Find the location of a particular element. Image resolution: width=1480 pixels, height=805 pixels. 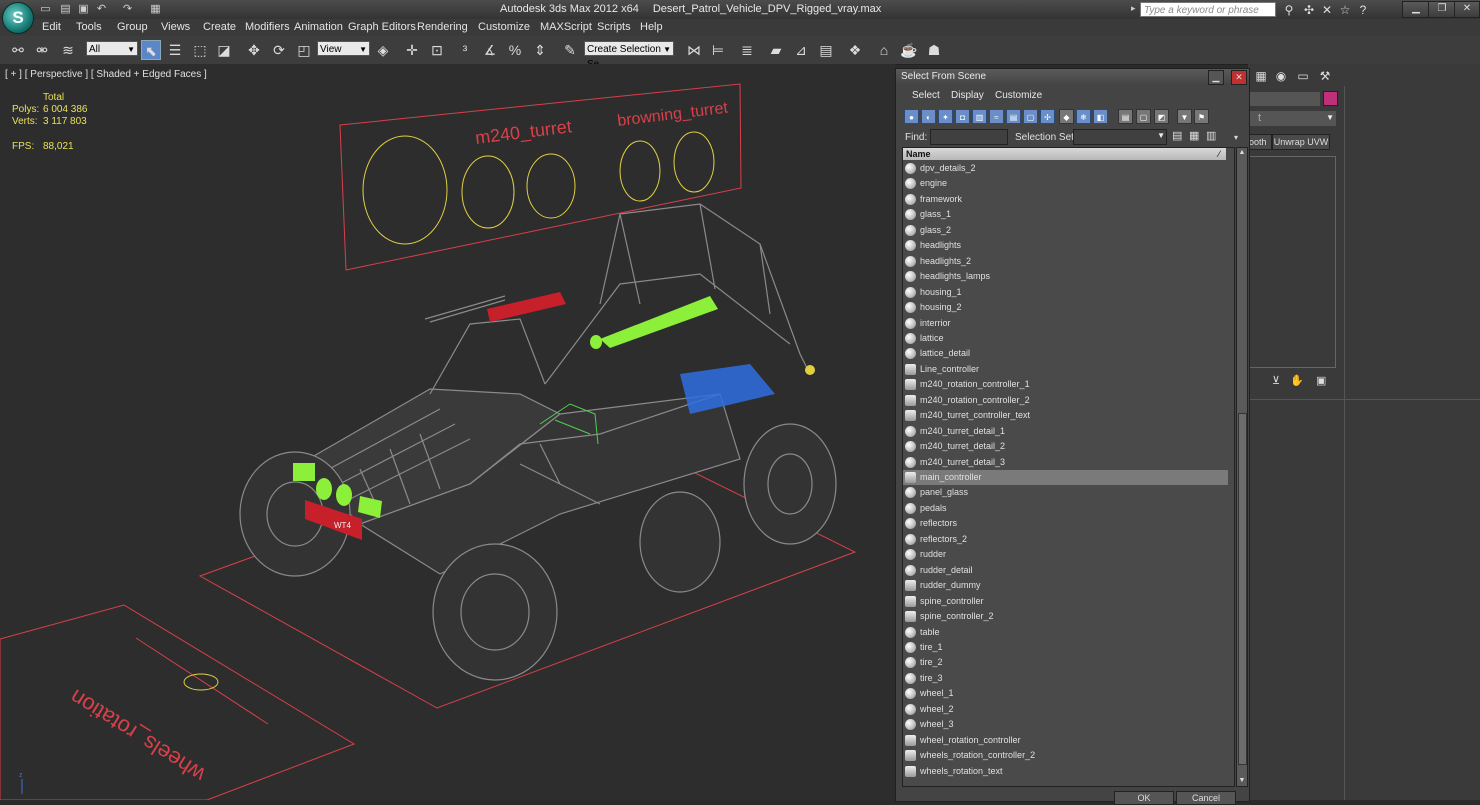

display-frozen-icon: ❄ is located at coordinates (1083, 116).